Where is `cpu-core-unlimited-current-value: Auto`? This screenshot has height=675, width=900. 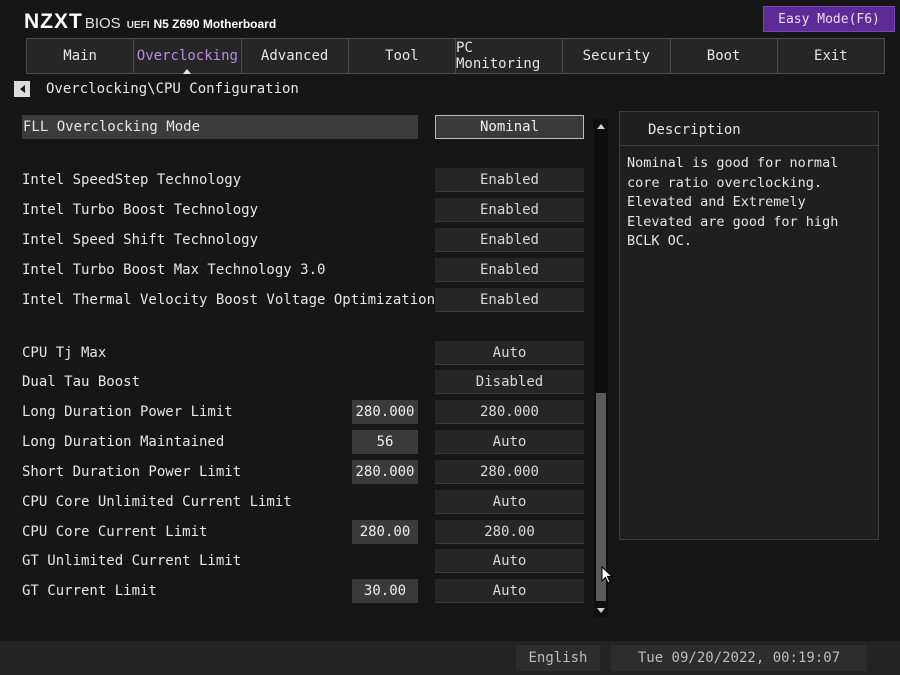 cpu-core-unlimited-current-value: Auto is located at coordinates (509, 502).